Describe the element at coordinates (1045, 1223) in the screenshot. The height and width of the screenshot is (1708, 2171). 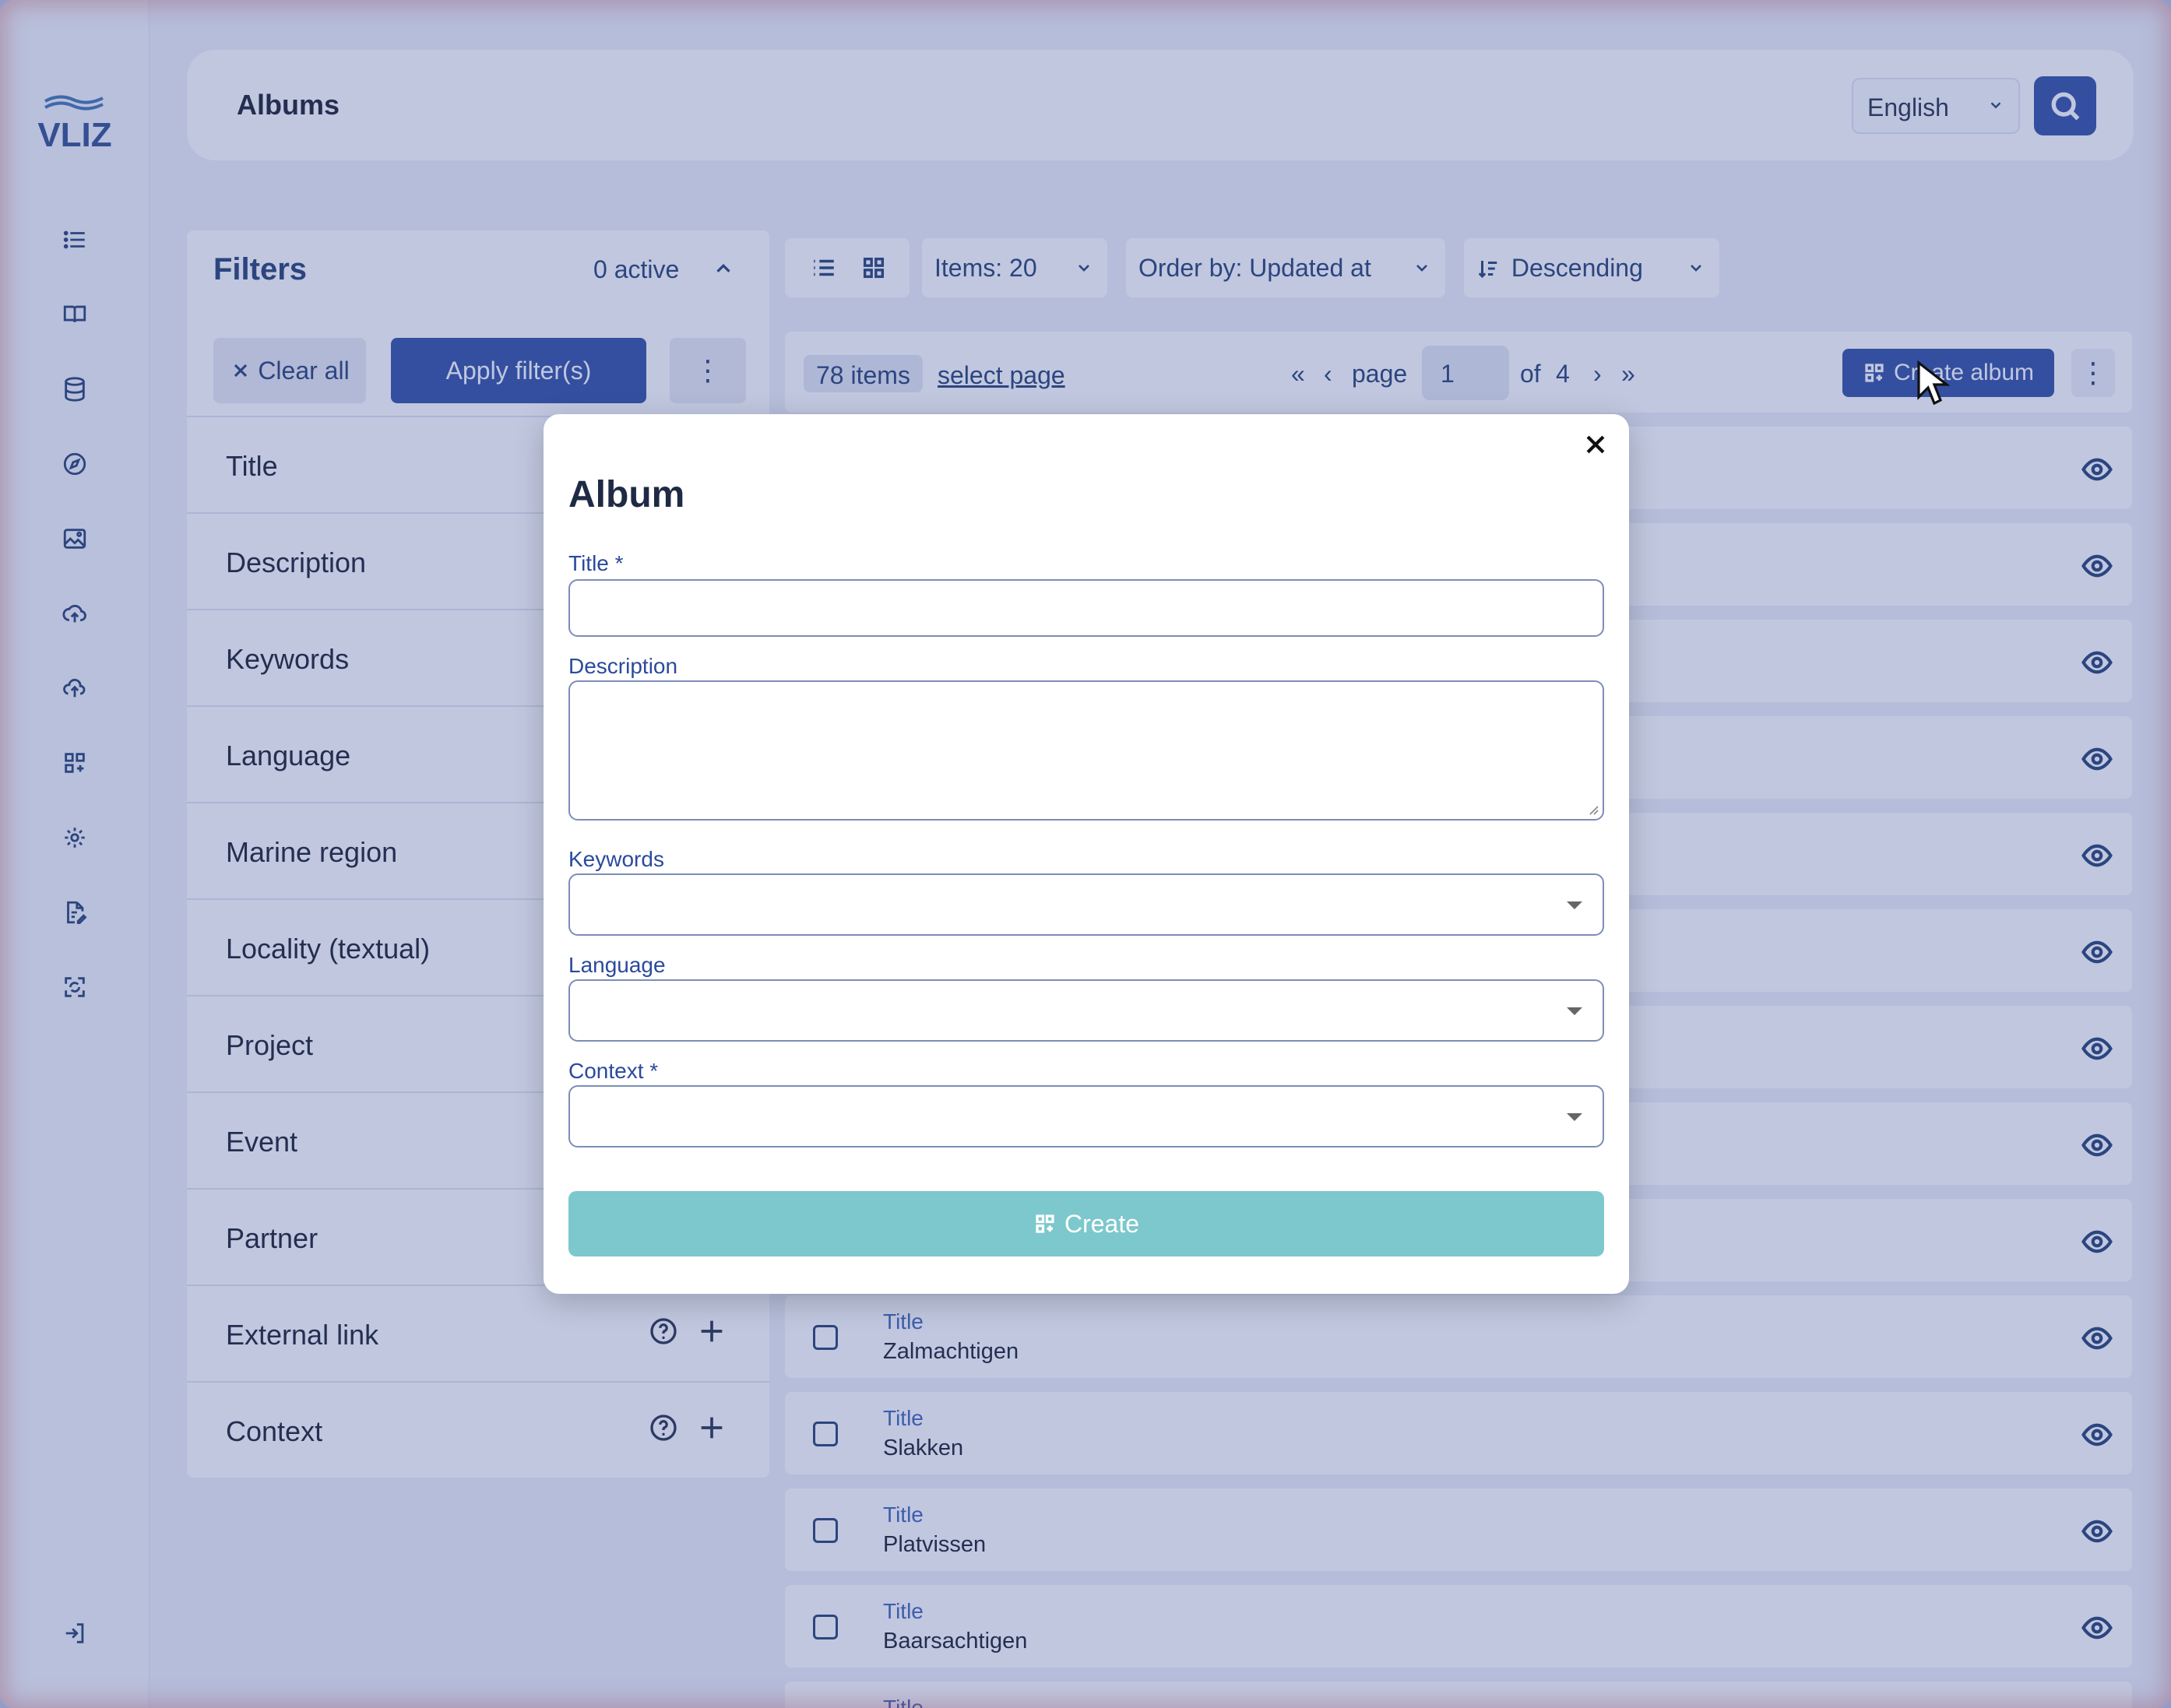
I see `grid-plus-icon` at that location.